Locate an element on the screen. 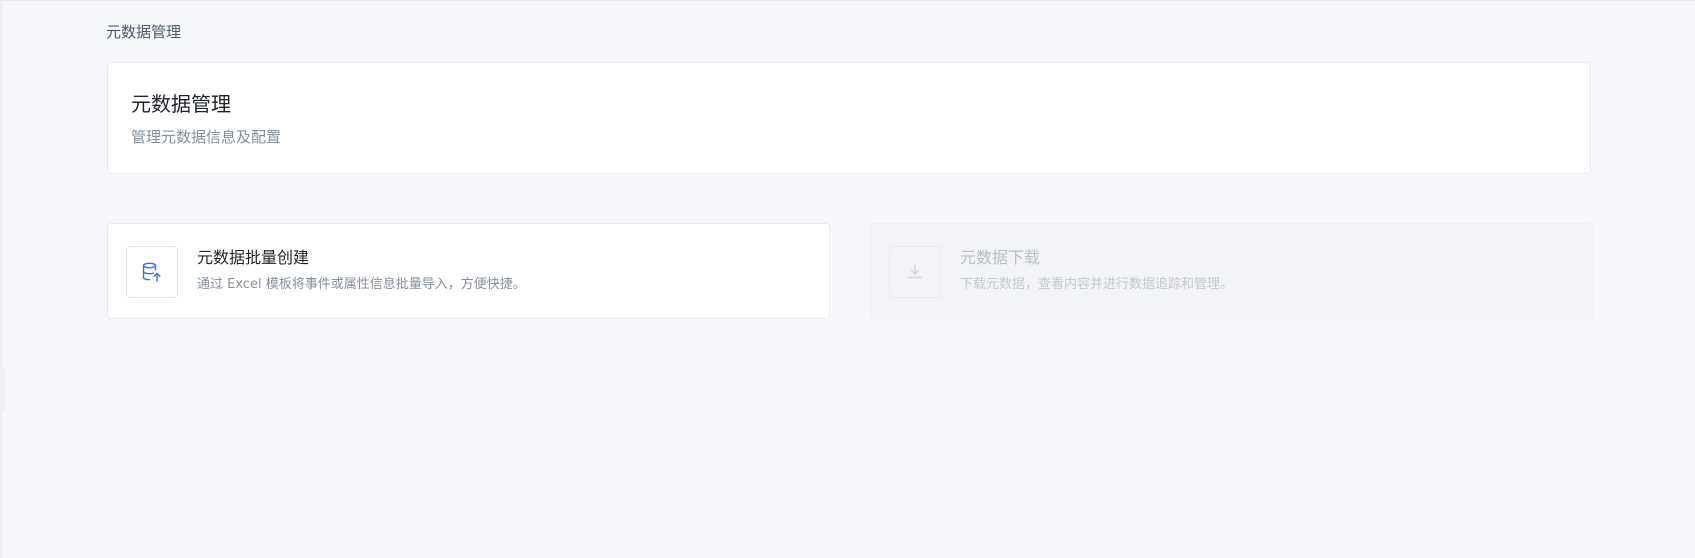 The width and height of the screenshot is (1695, 558). breadcrumb-current: 元数据管理 is located at coordinates (144, 32).